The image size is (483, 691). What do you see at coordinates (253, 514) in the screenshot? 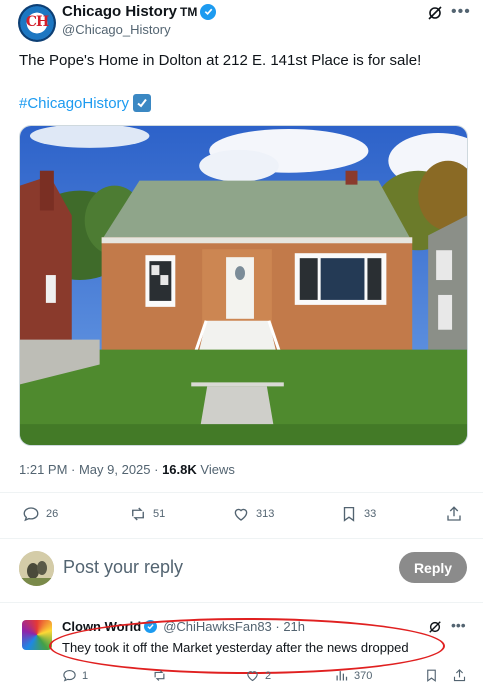
I see `like-action: 313` at bounding box center [253, 514].